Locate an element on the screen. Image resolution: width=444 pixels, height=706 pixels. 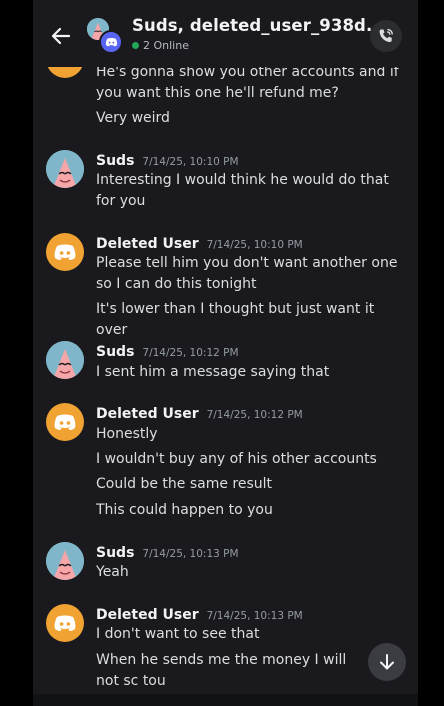
group-avatar is located at coordinates (105, 36).